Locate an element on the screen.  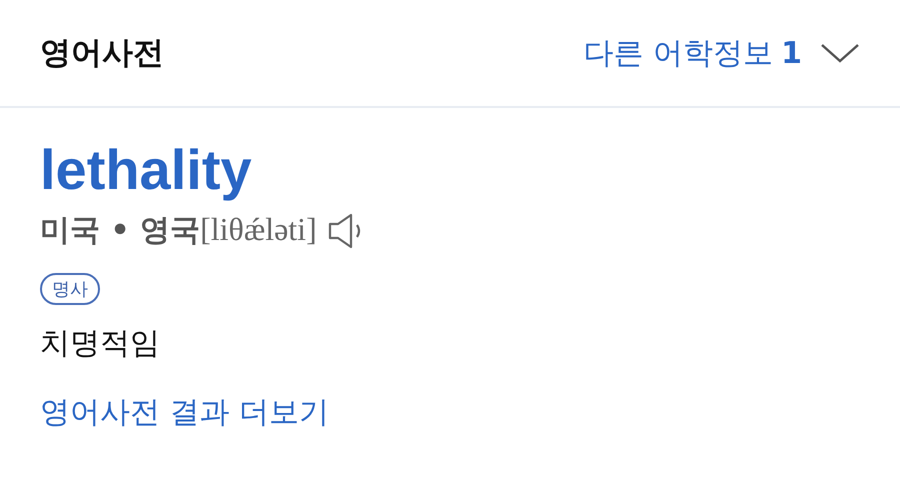
headword: lethality is located at coordinates (146, 170).